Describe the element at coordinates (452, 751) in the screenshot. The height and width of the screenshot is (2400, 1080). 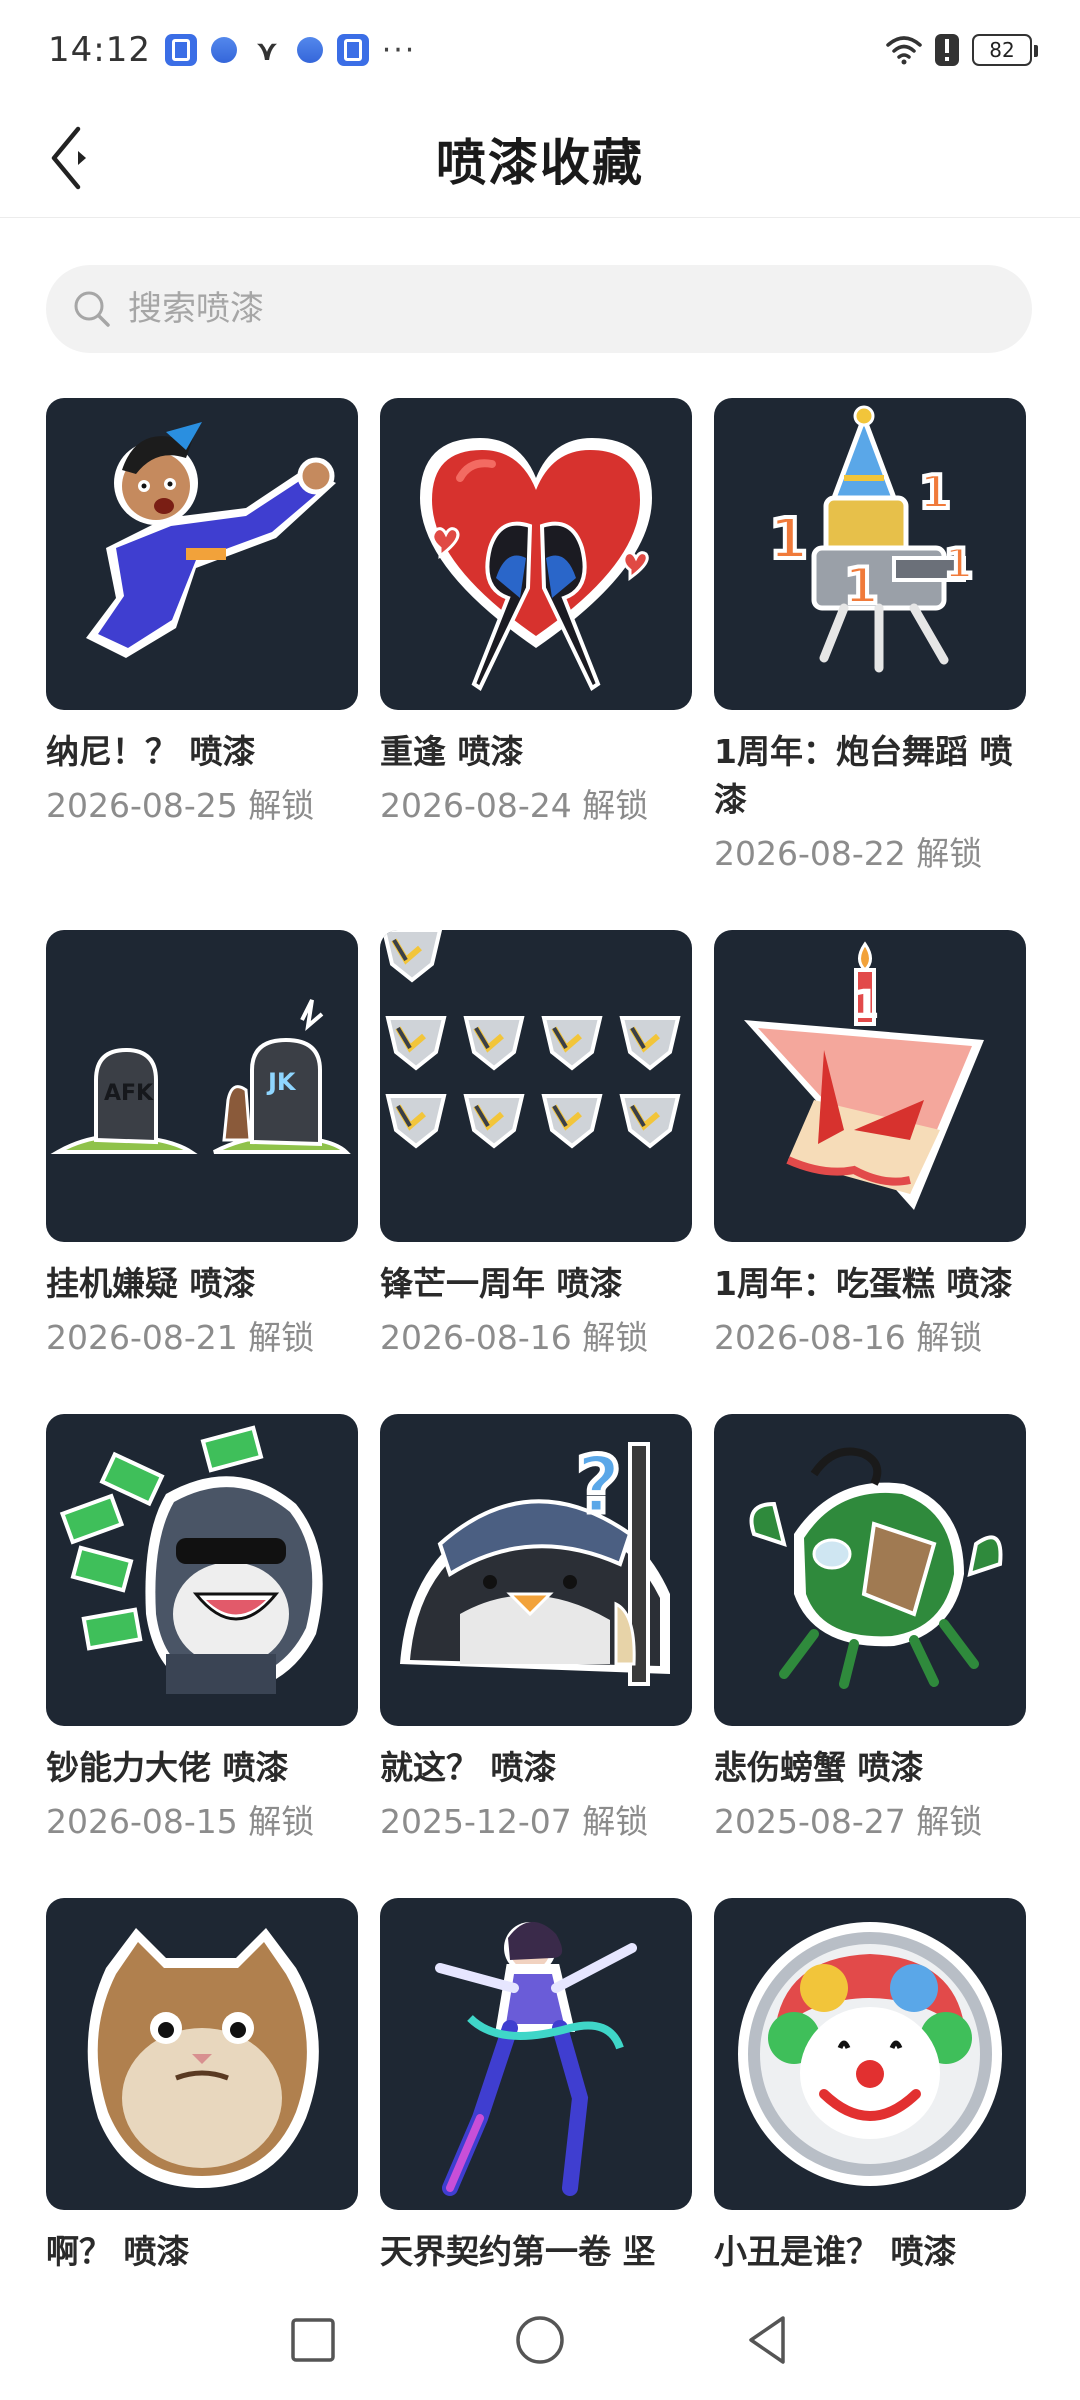
I see `spray-name: 重逢 喷漆` at that location.